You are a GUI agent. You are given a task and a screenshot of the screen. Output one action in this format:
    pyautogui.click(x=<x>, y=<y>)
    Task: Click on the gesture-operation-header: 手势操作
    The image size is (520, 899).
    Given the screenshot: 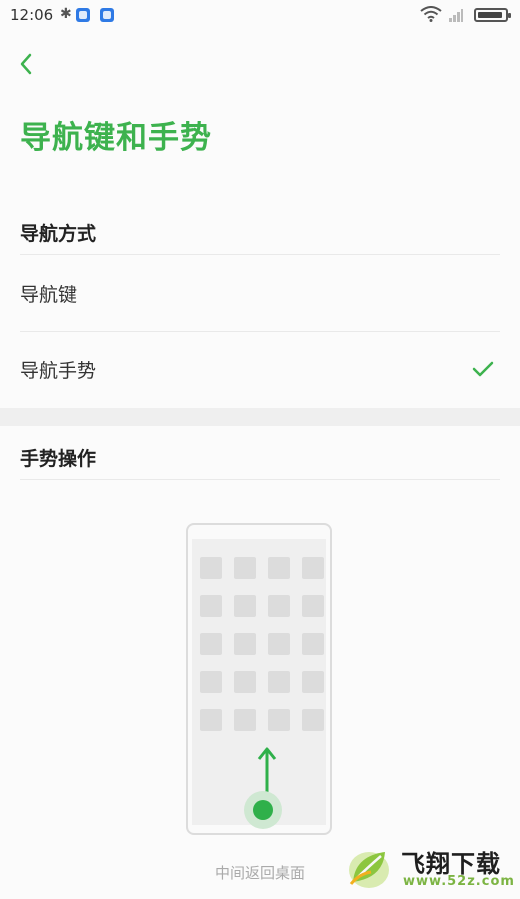 What is the action you would take?
    pyautogui.click(x=58, y=459)
    